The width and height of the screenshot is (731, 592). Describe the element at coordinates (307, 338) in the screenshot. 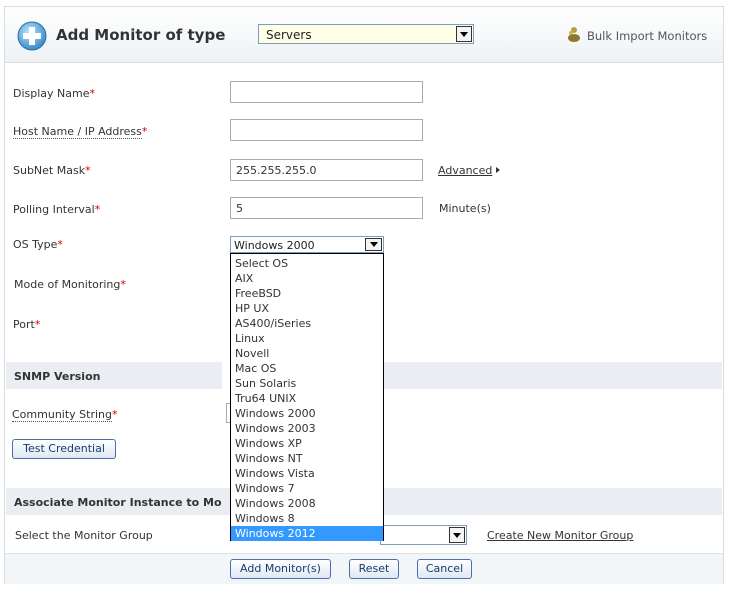

I see `os-option: Linux` at that location.